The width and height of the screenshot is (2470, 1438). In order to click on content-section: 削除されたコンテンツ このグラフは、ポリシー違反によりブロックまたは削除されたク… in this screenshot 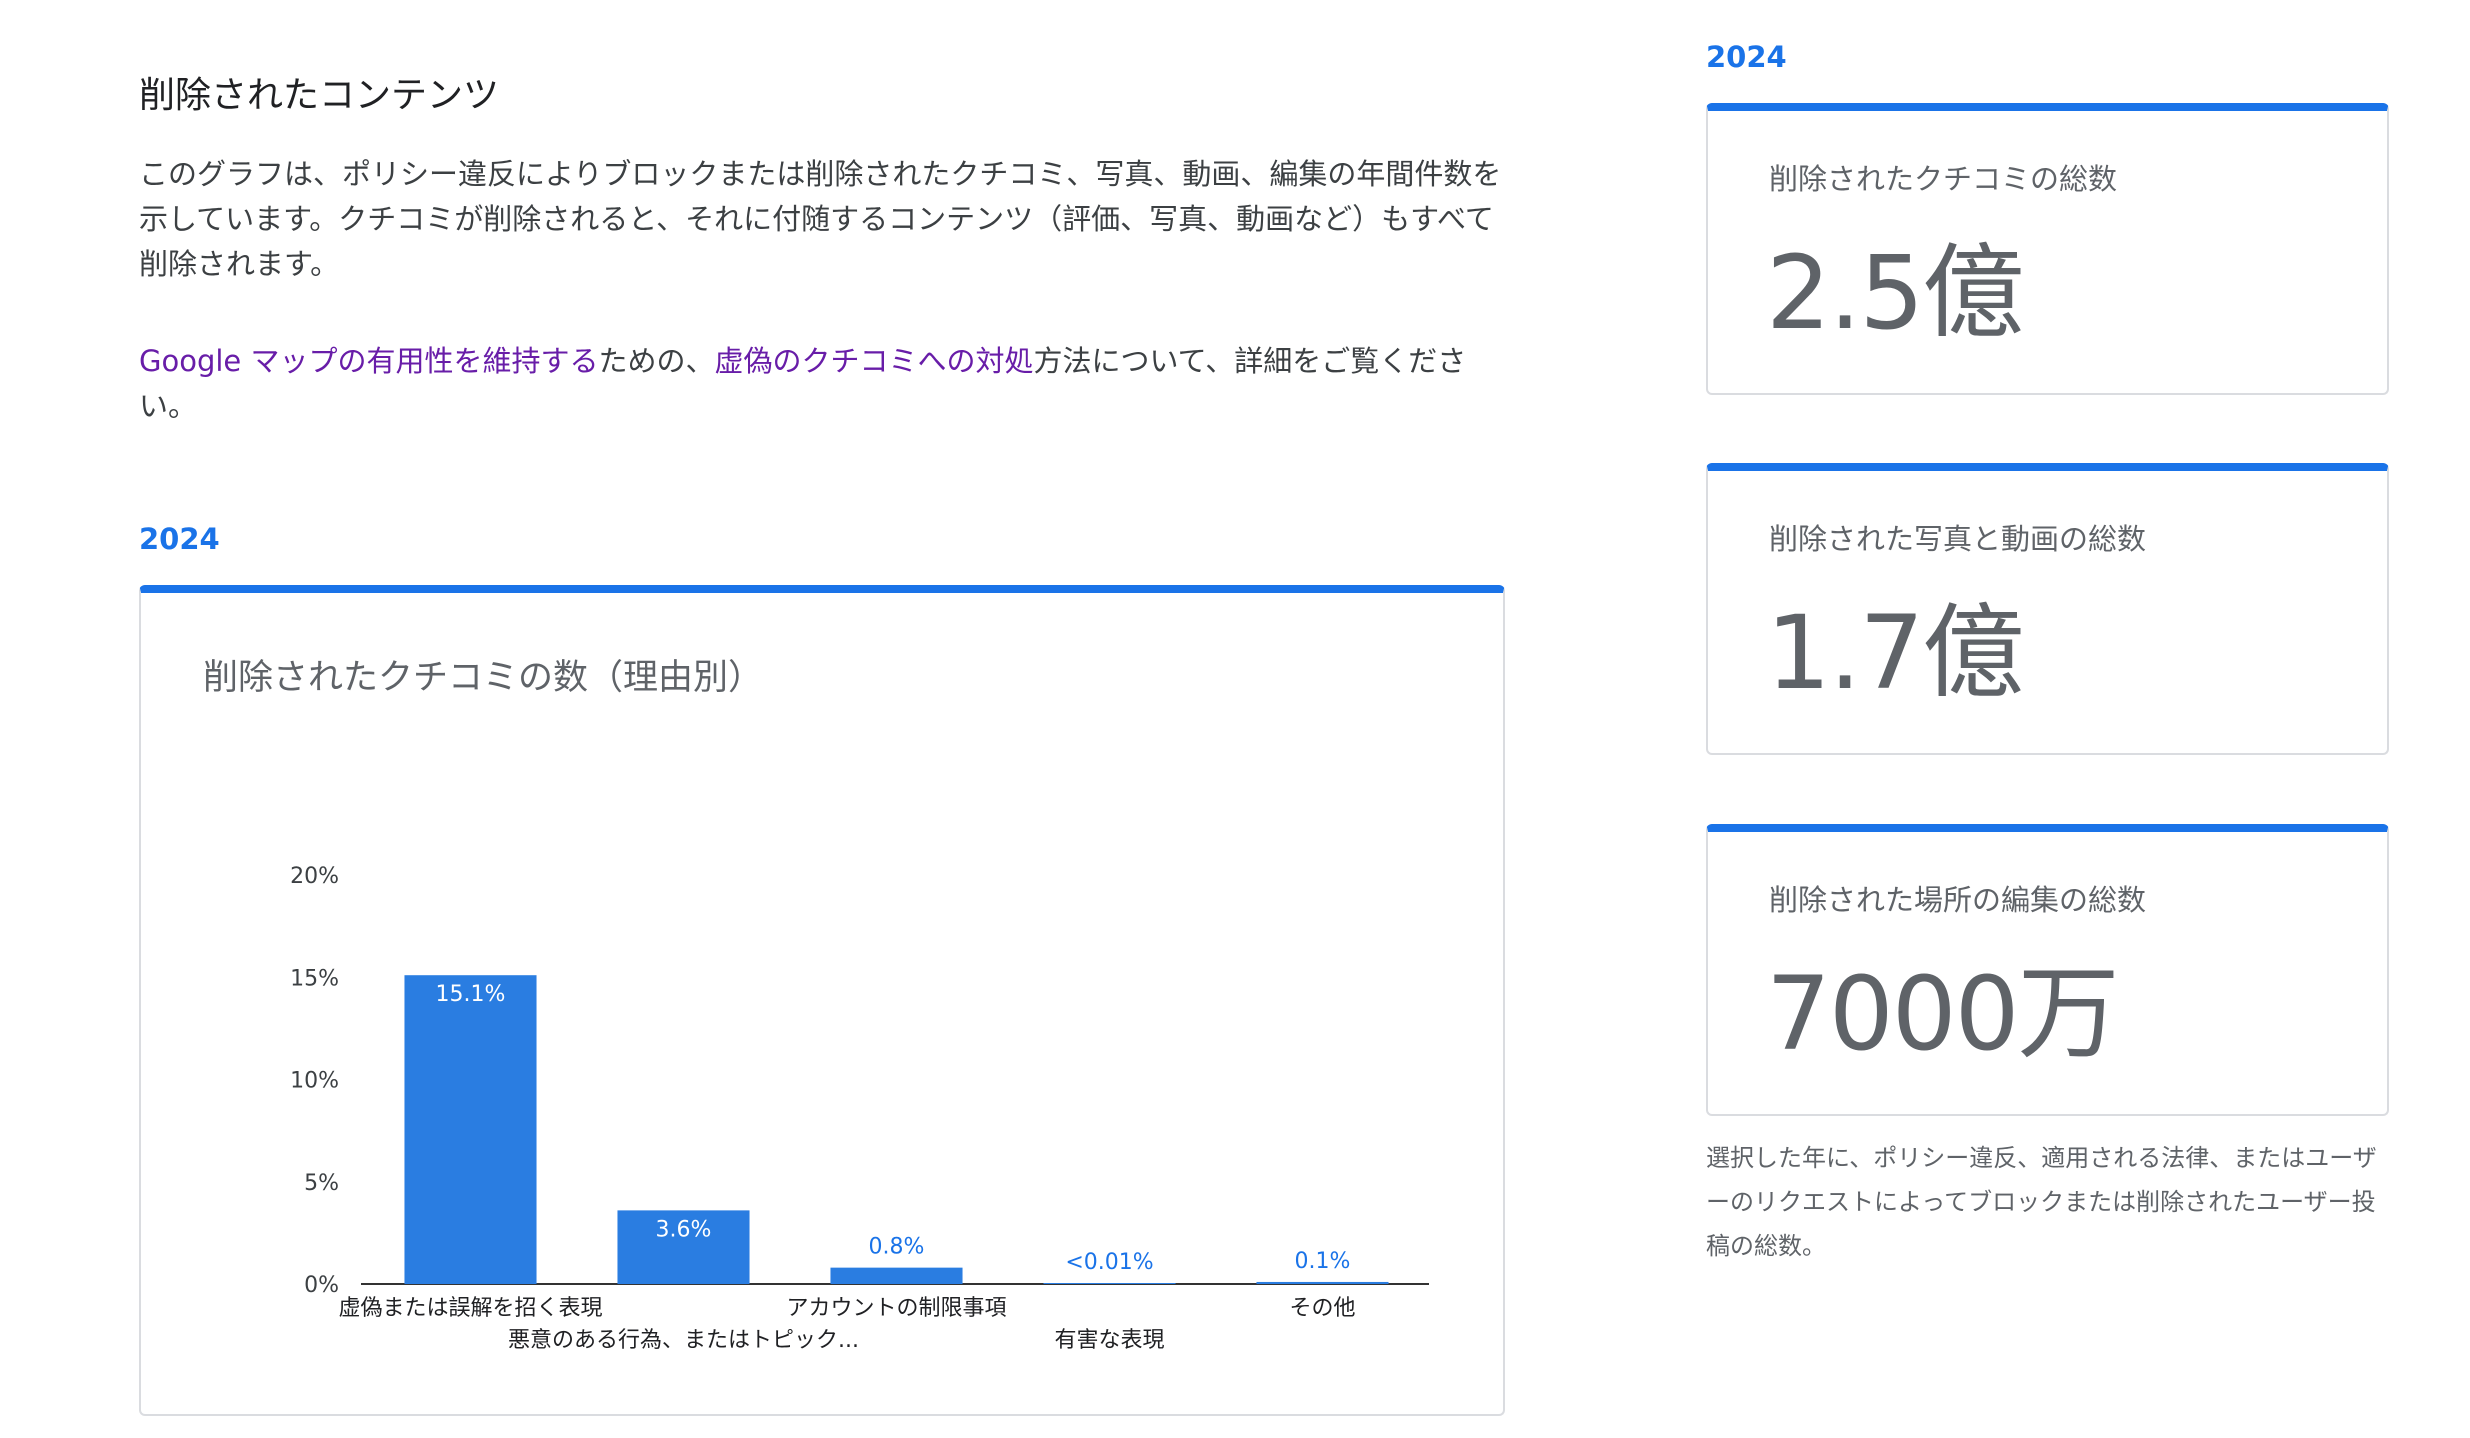, I will do `click(821, 247)`.